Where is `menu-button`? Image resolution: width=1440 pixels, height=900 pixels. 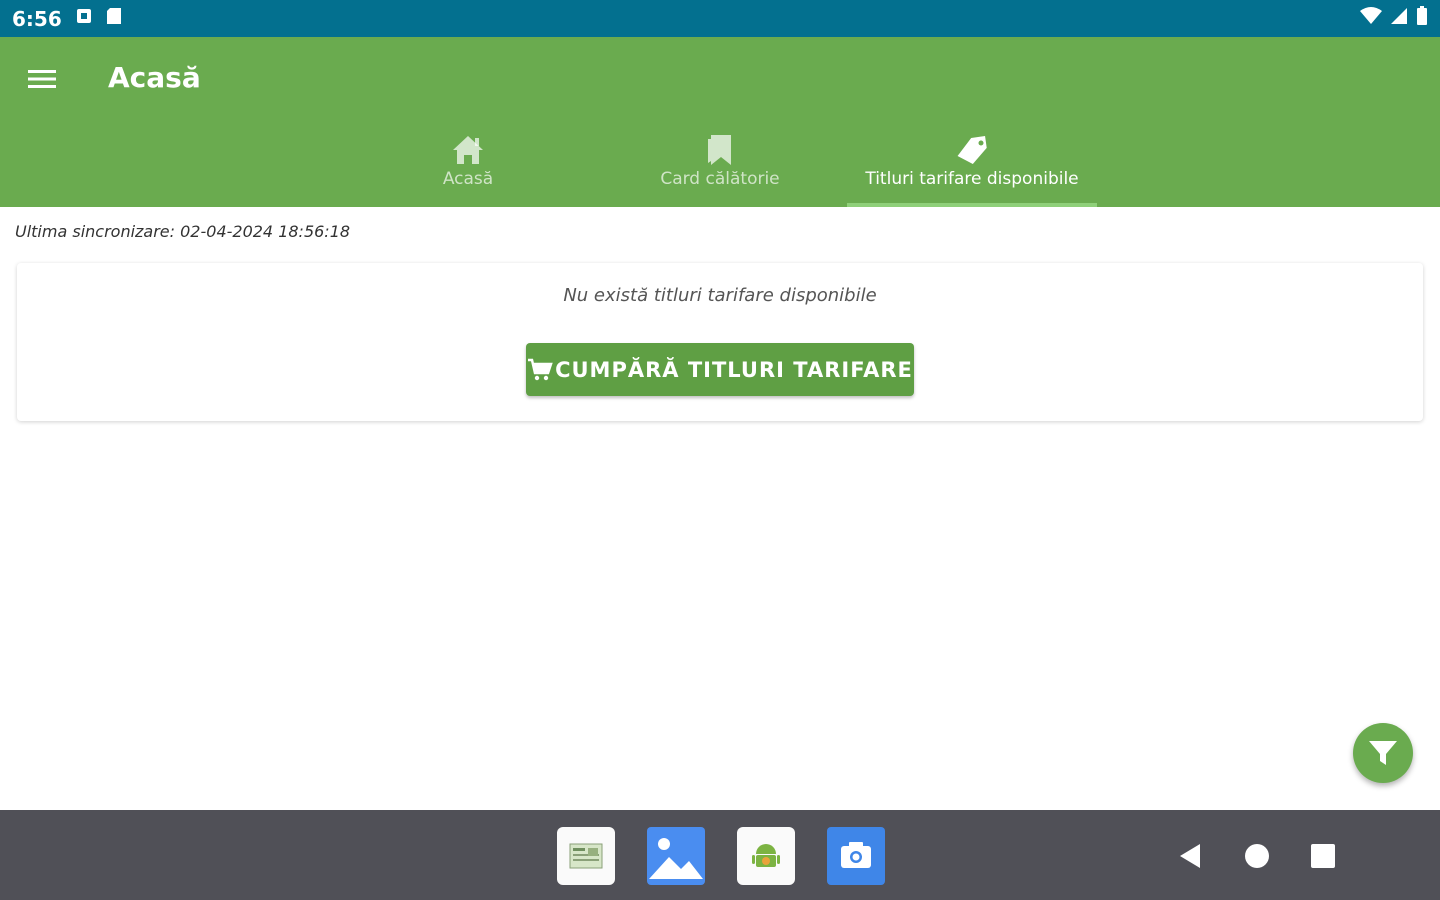
menu-button is located at coordinates (42, 79).